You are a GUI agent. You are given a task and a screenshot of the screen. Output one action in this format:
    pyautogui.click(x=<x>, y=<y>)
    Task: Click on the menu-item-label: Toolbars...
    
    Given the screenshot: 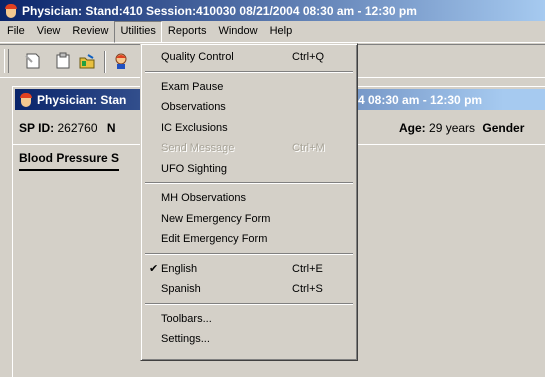 What is the action you would take?
    pyautogui.click(x=186, y=318)
    